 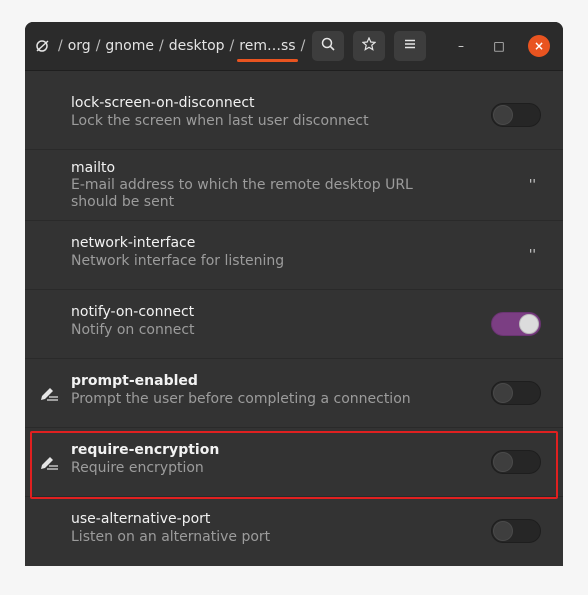 I want to click on root-path-icon, so click(x=43, y=46).